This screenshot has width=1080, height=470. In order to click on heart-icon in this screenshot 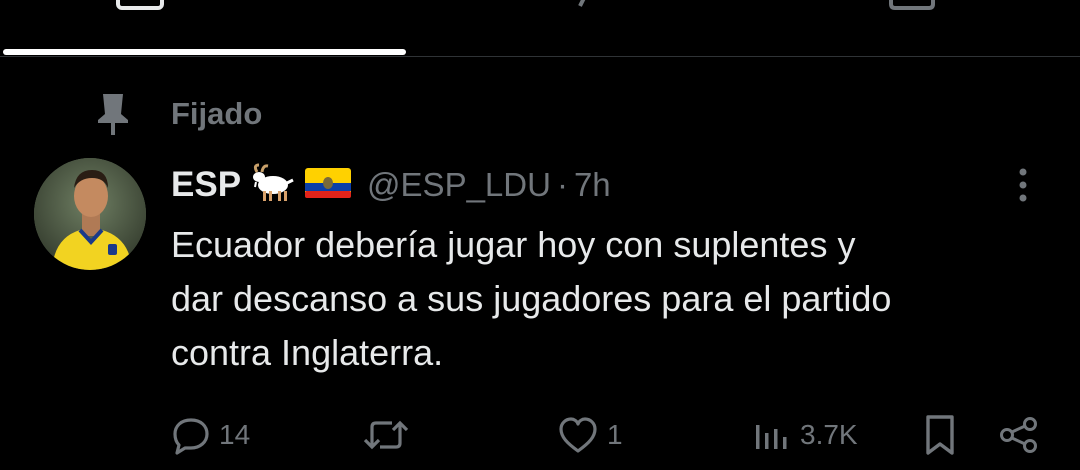, I will do `click(578, 435)`.